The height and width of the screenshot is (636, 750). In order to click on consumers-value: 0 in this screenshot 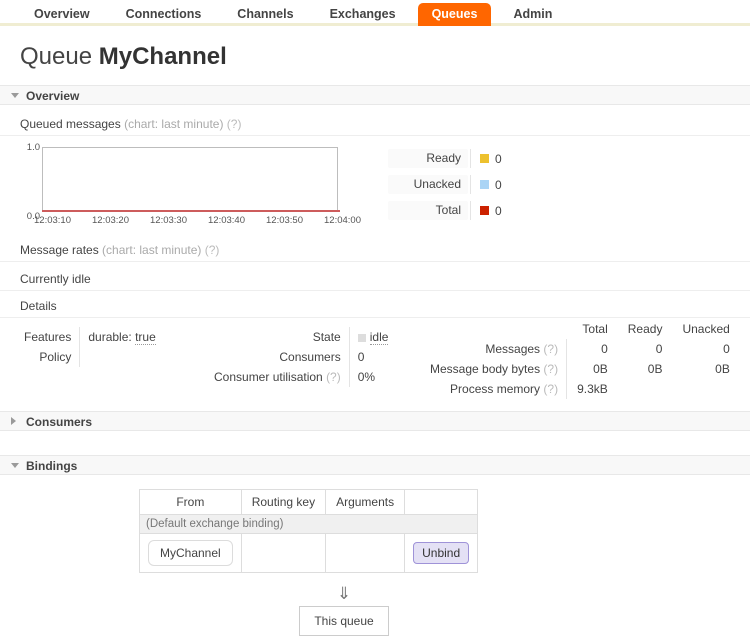, I will do `click(372, 357)`.